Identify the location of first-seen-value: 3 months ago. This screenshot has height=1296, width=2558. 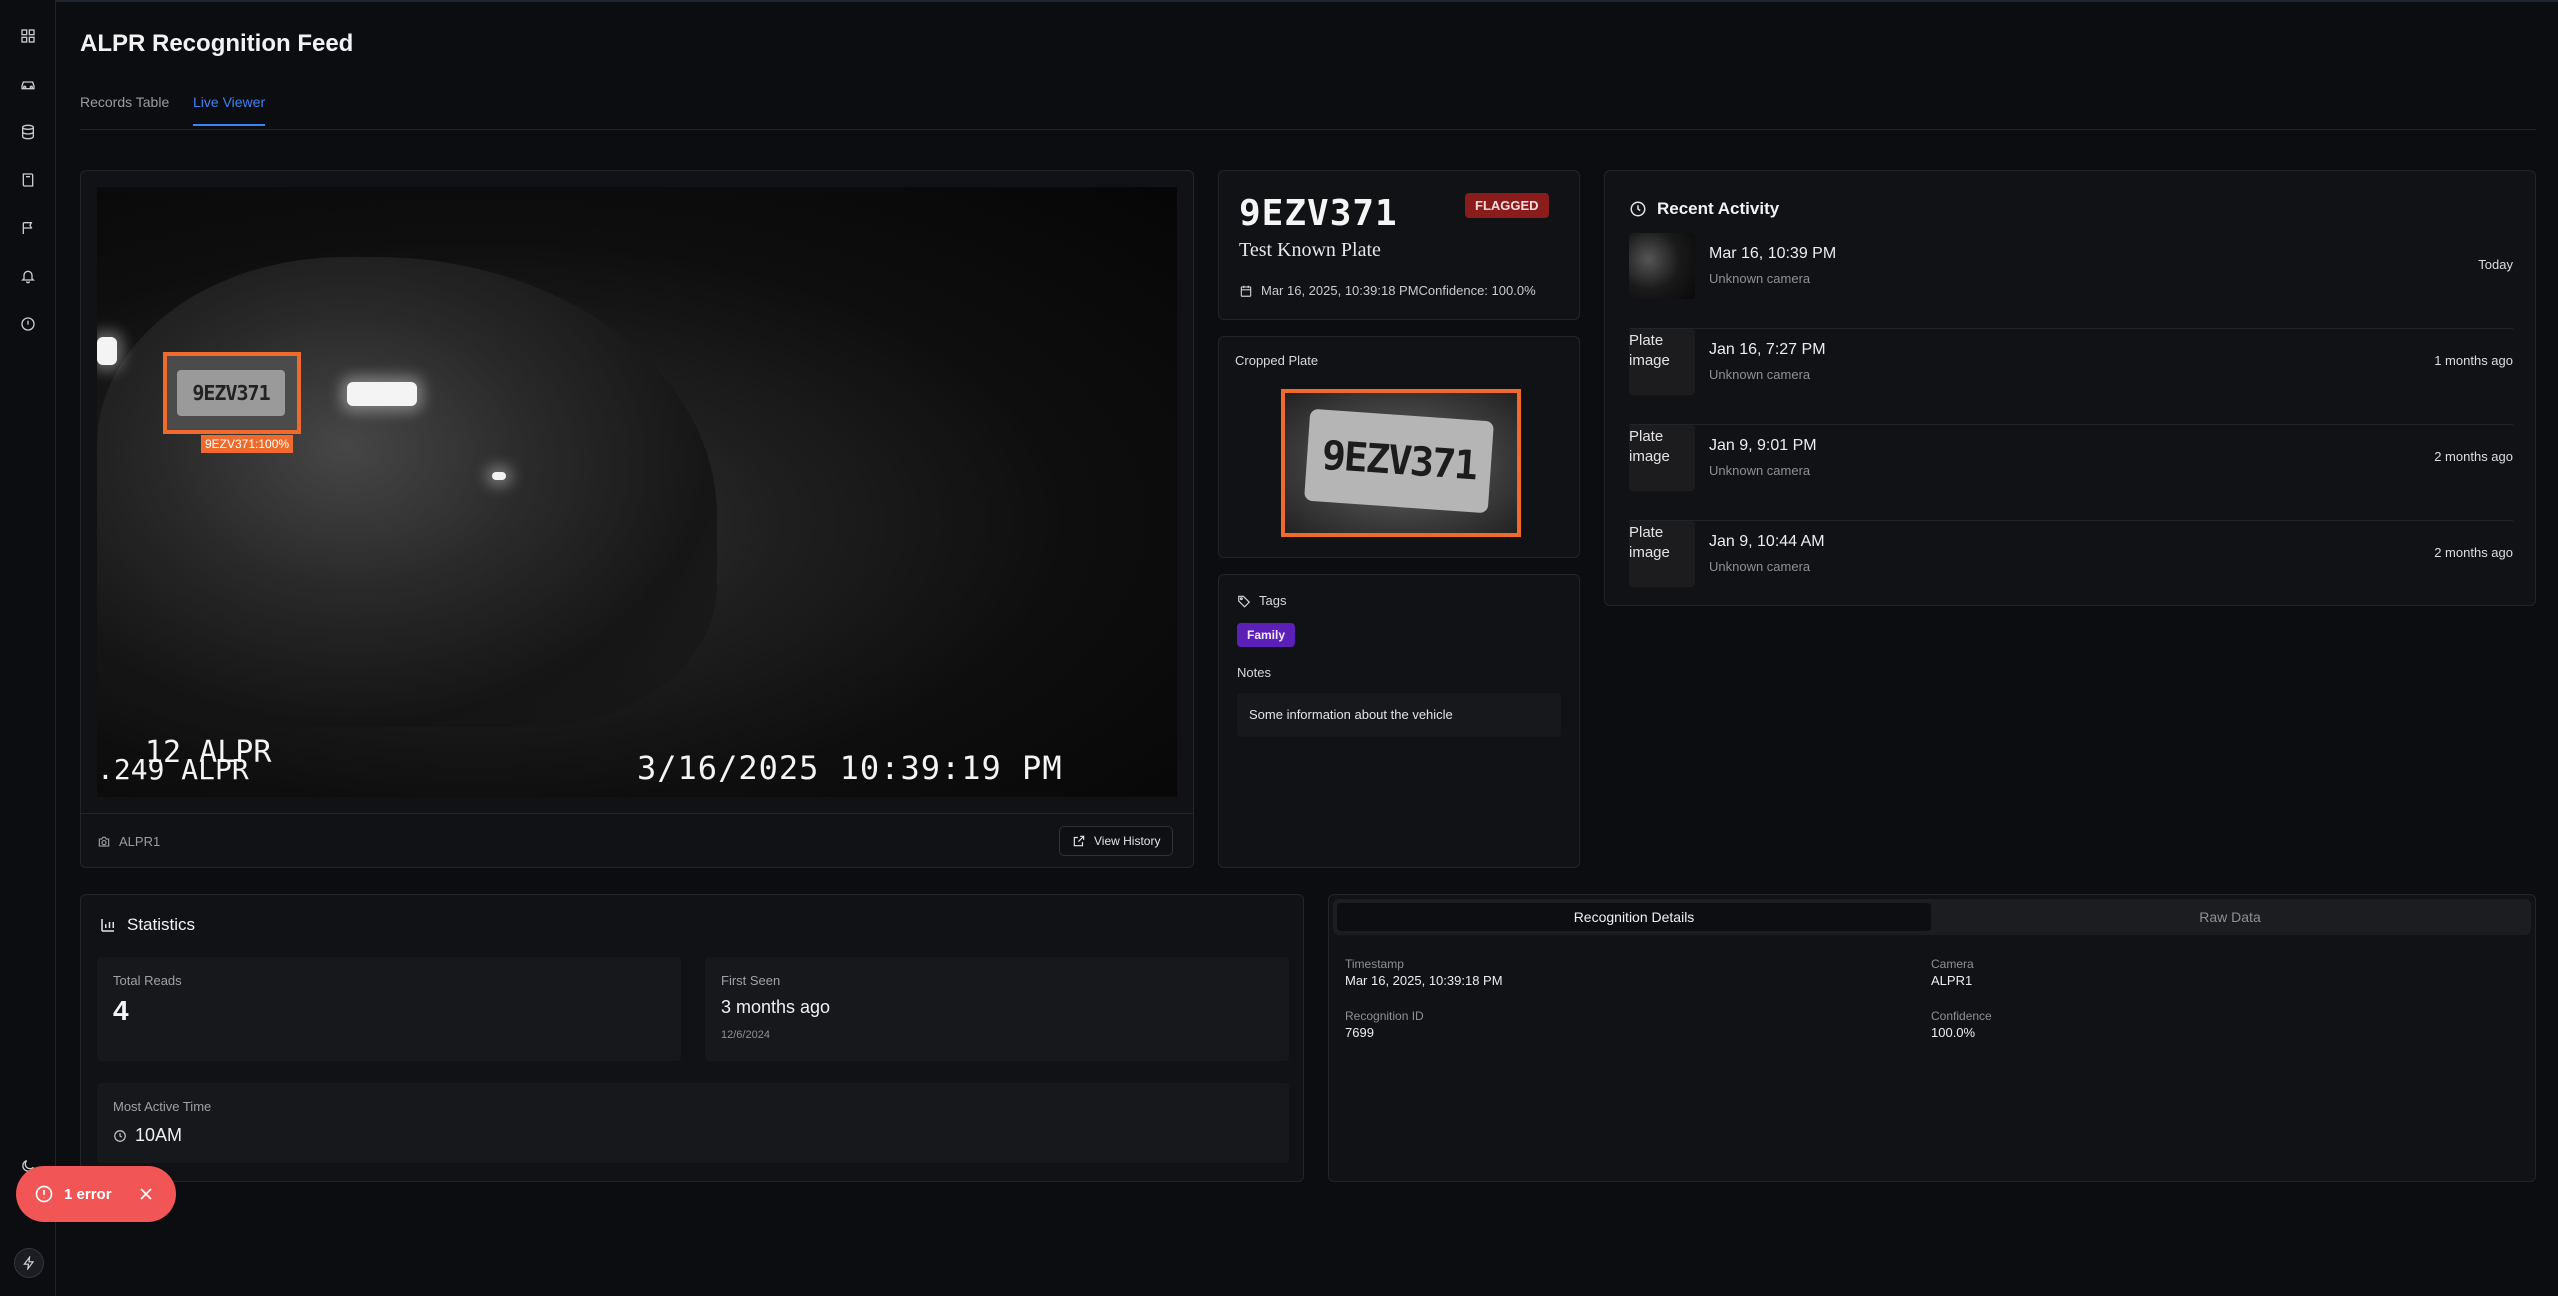
(776, 1007).